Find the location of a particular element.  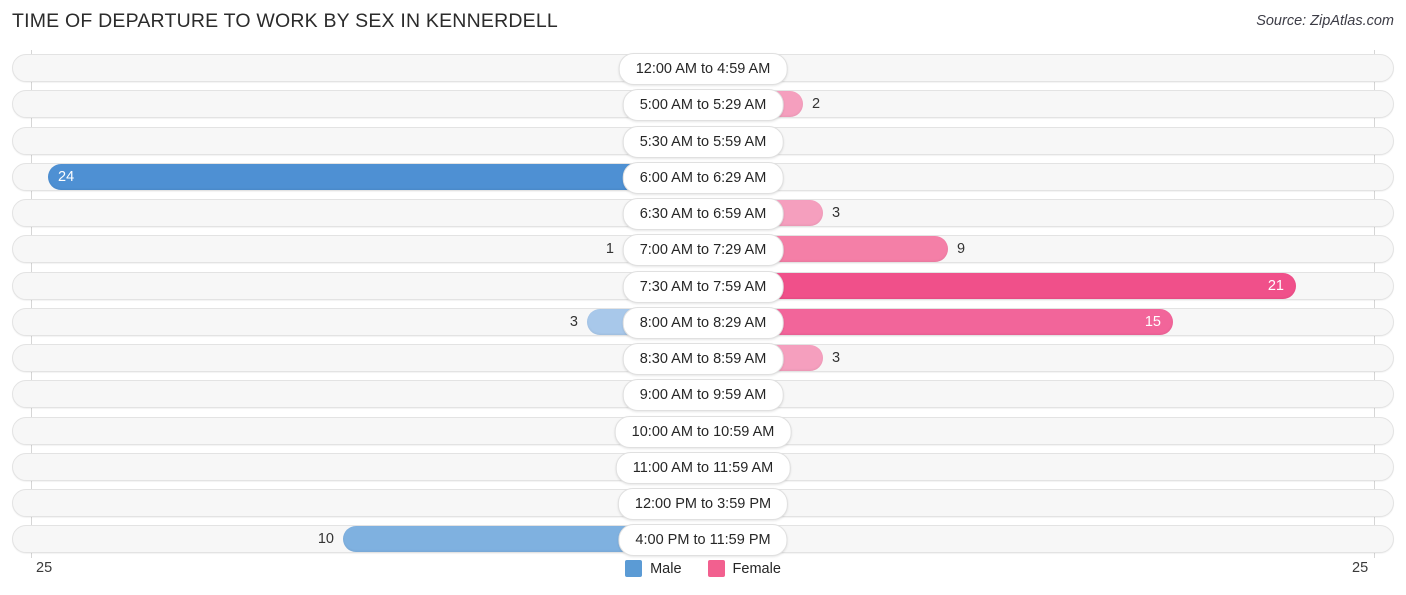

female-half: 9 is located at coordinates (1048, 249).